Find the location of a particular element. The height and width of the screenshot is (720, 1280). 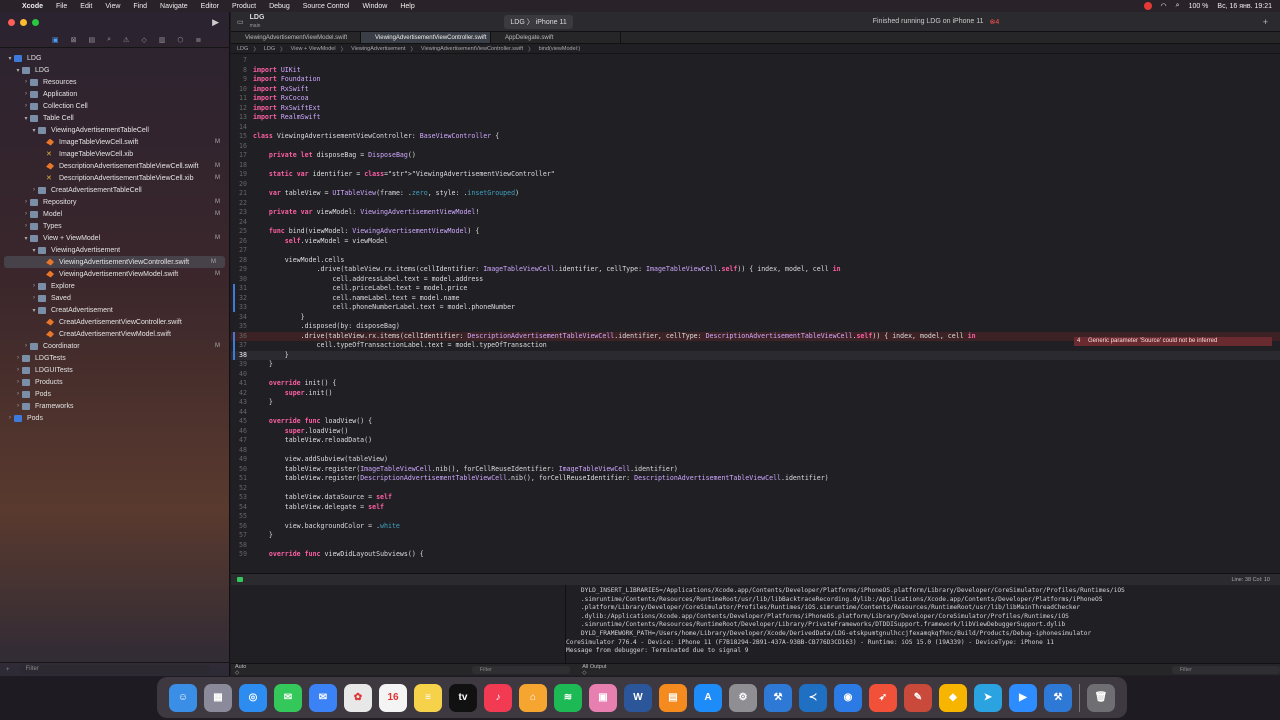

source-control-icon: ⊠ is located at coordinates (74, 40).